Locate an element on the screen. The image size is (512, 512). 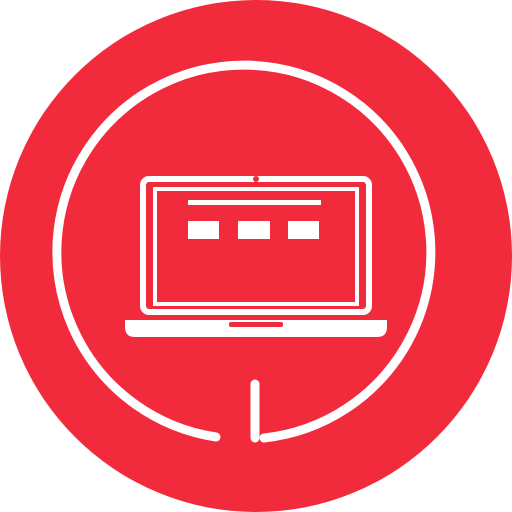
webcam-icon is located at coordinates (256, 179).